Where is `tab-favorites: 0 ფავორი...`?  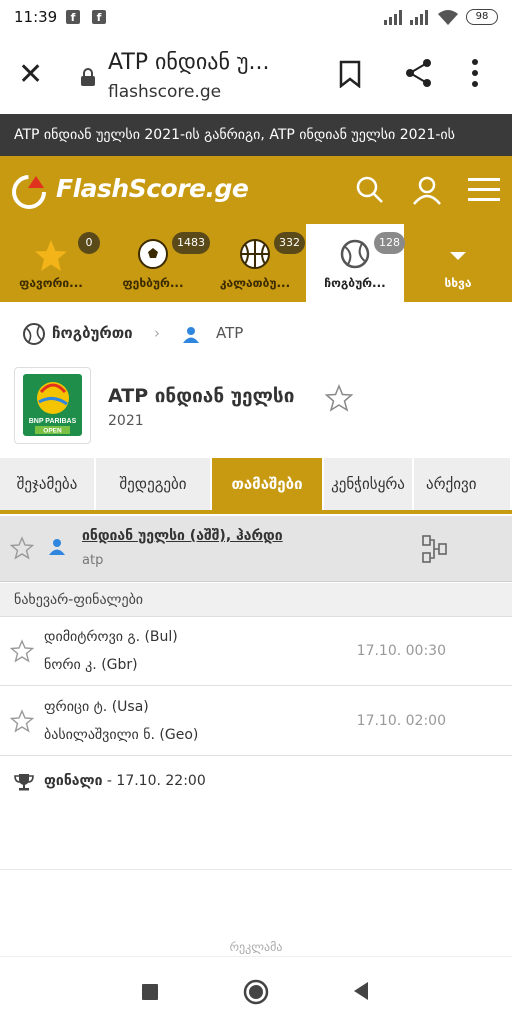
tab-favorites: 0 ფავორი... is located at coordinates (51, 263).